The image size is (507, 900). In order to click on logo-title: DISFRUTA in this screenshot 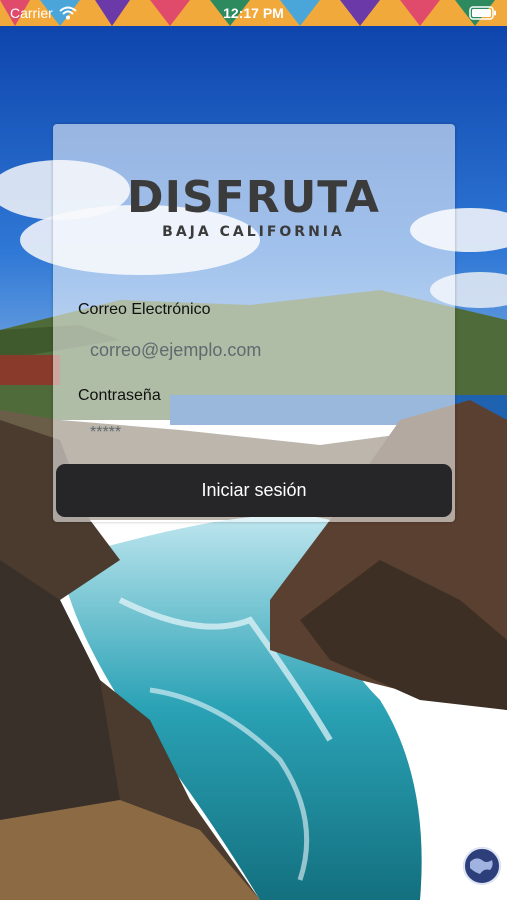, I will do `click(253, 197)`.